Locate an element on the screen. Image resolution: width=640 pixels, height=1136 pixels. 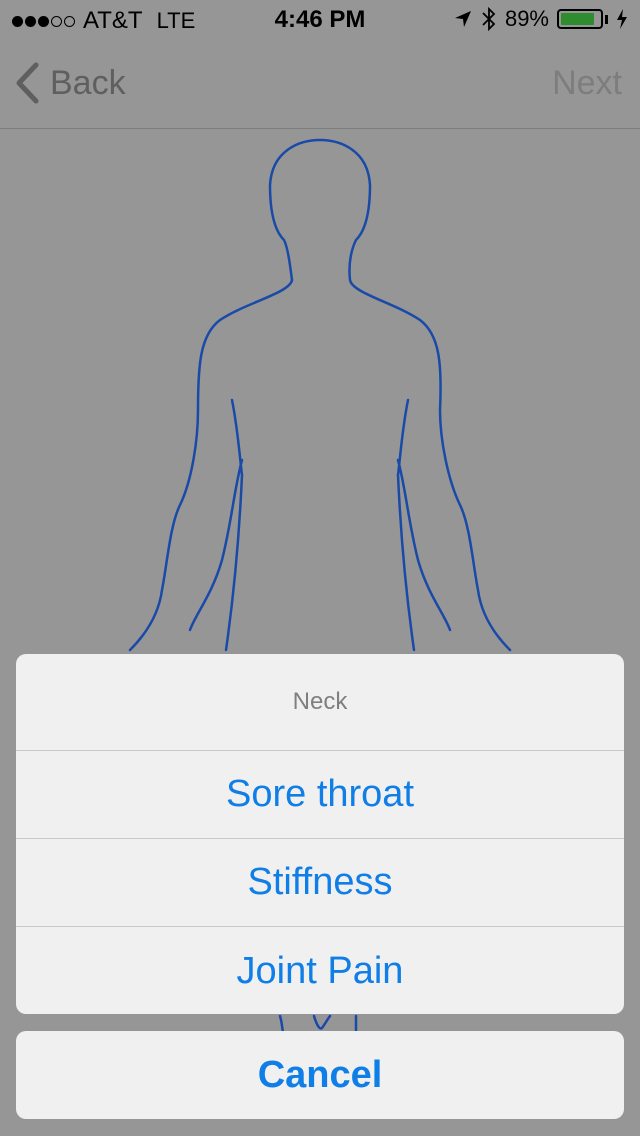
back-button: Back is located at coordinates (70, 83).